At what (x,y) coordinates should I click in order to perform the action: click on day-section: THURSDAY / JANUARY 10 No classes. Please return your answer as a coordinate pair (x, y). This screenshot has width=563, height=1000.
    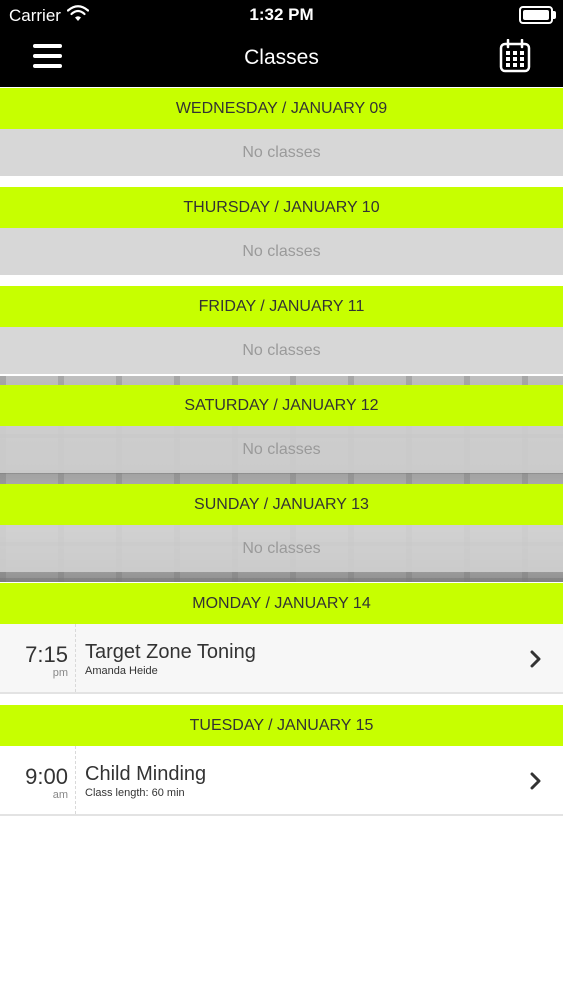
    Looking at the image, I should click on (281, 231).